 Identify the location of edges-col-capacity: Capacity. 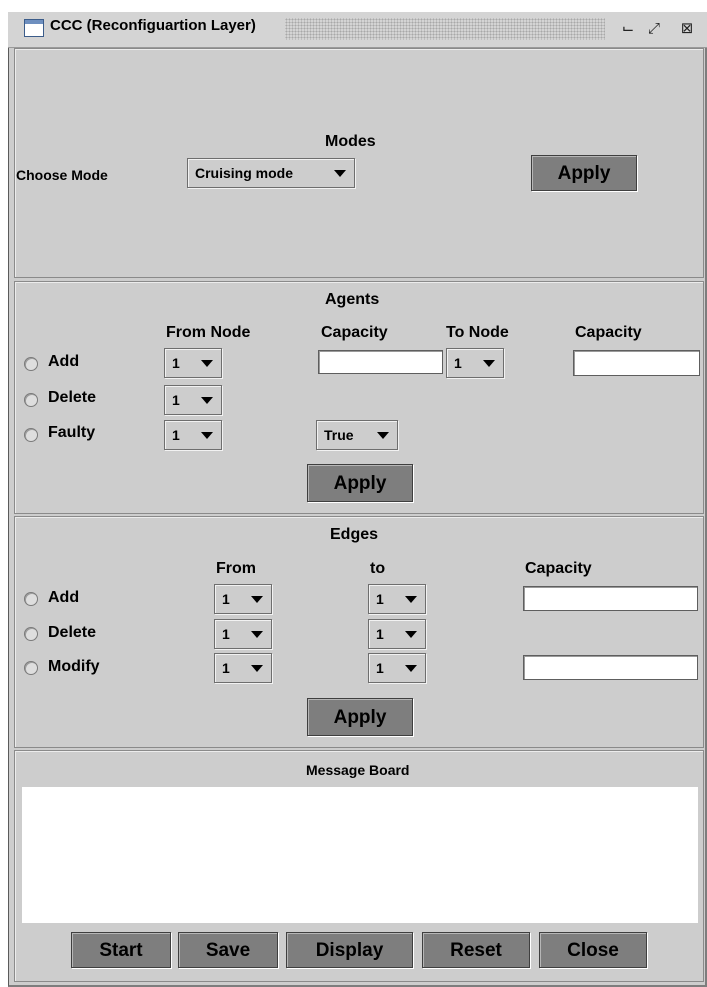
(558, 568).